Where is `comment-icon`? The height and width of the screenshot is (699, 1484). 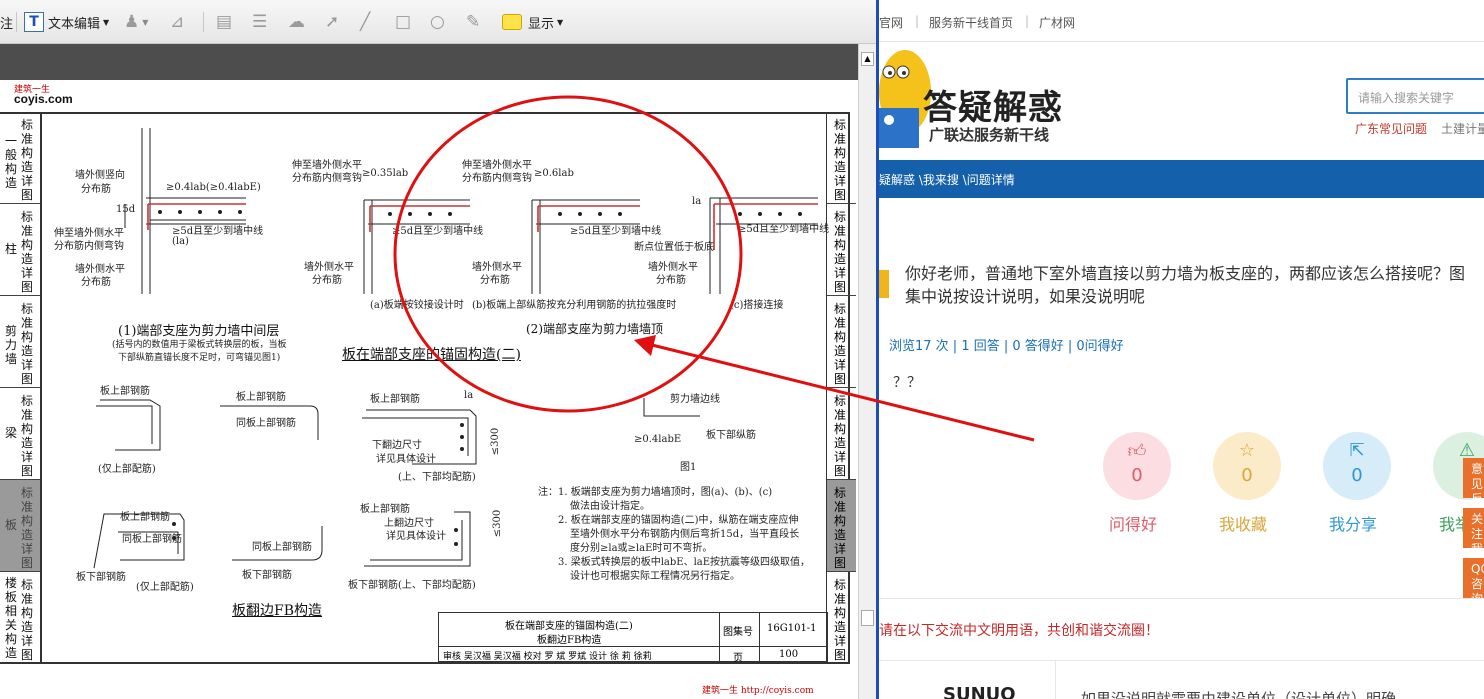 comment-icon is located at coordinates (512, 22).